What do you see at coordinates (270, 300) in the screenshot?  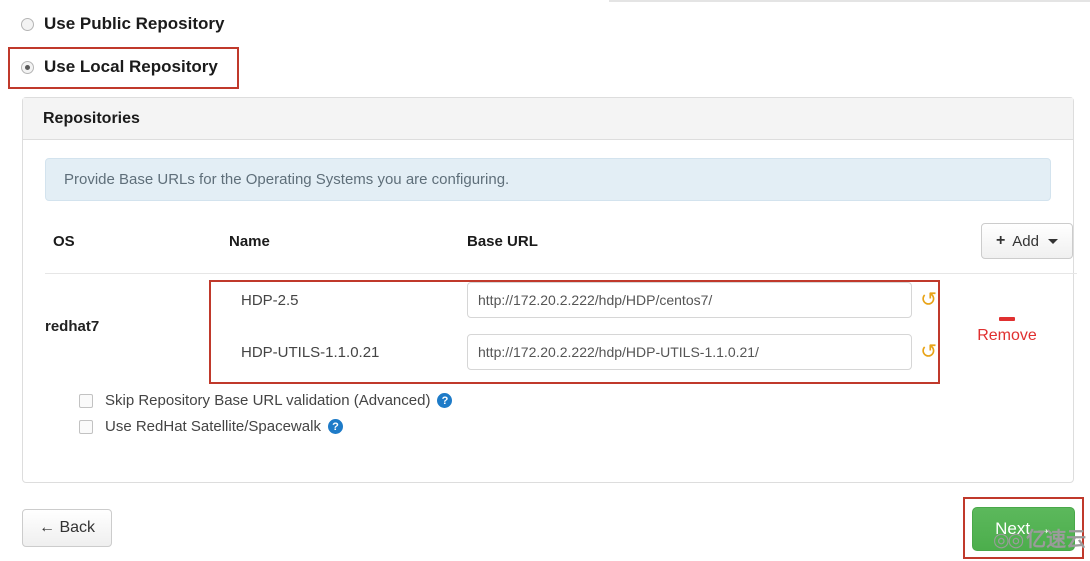 I see `repo-name-label: HDP-2.5` at bounding box center [270, 300].